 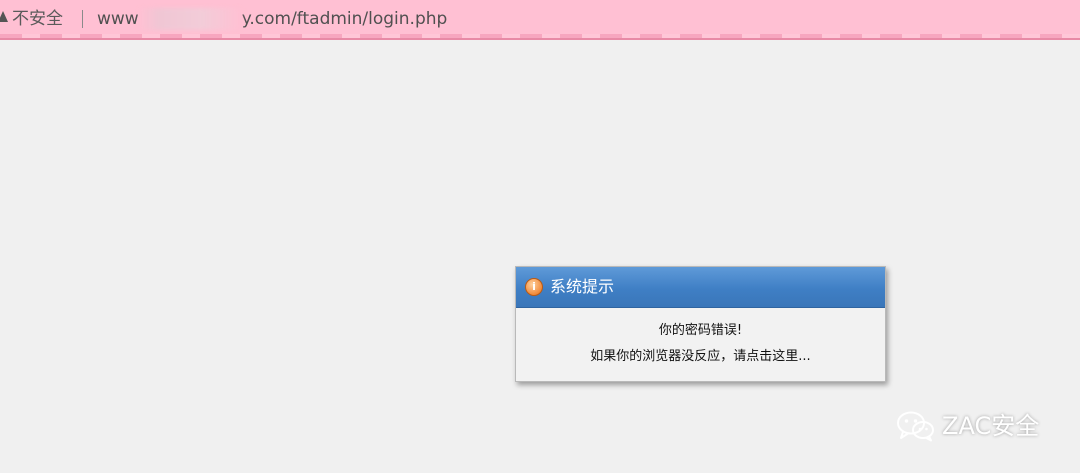 I want to click on info-icon: i, so click(x=534, y=287).